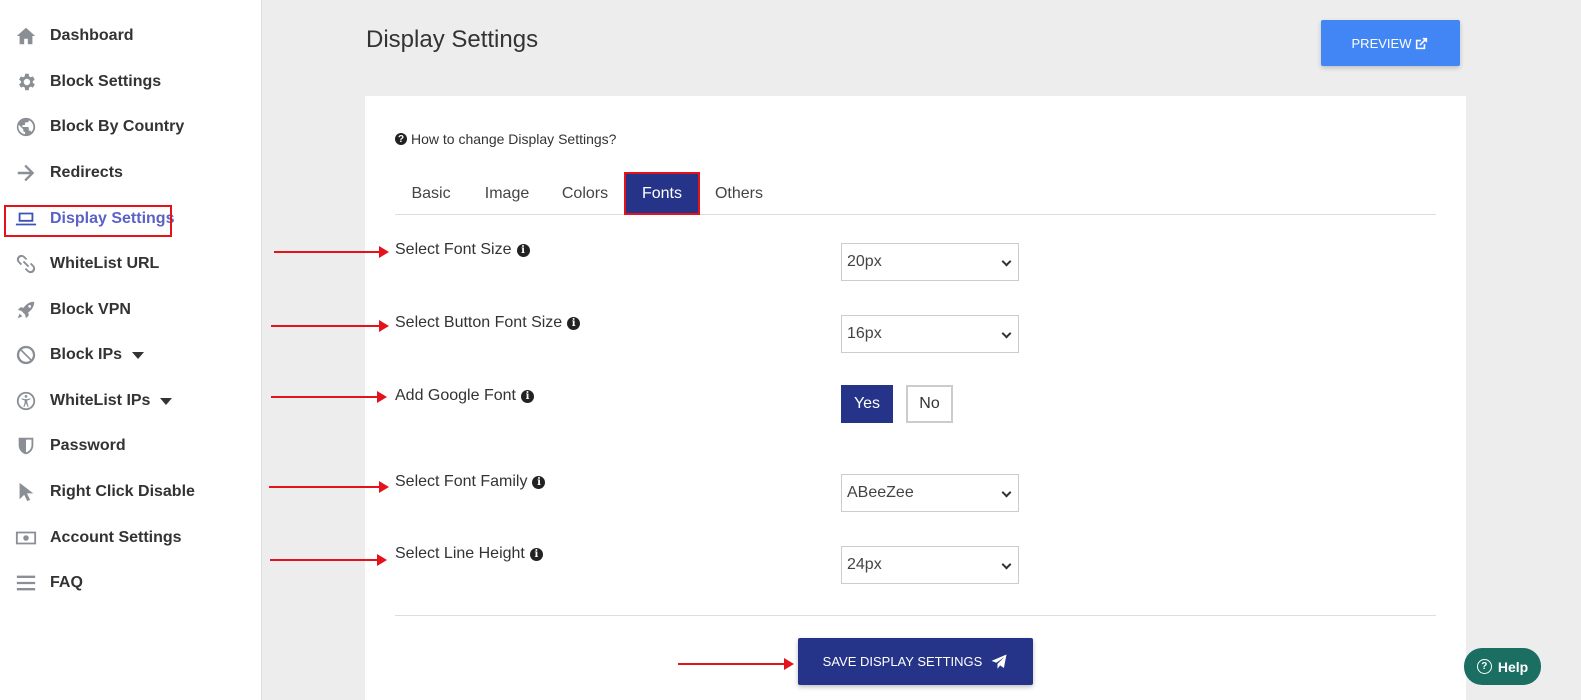 This screenshot has height=700, width=1581. What do you see at coordinates (100, 400) in the screenshot?
I see `sidebar-item-label: WhiteList IPs` at bounding box center [100, 400].